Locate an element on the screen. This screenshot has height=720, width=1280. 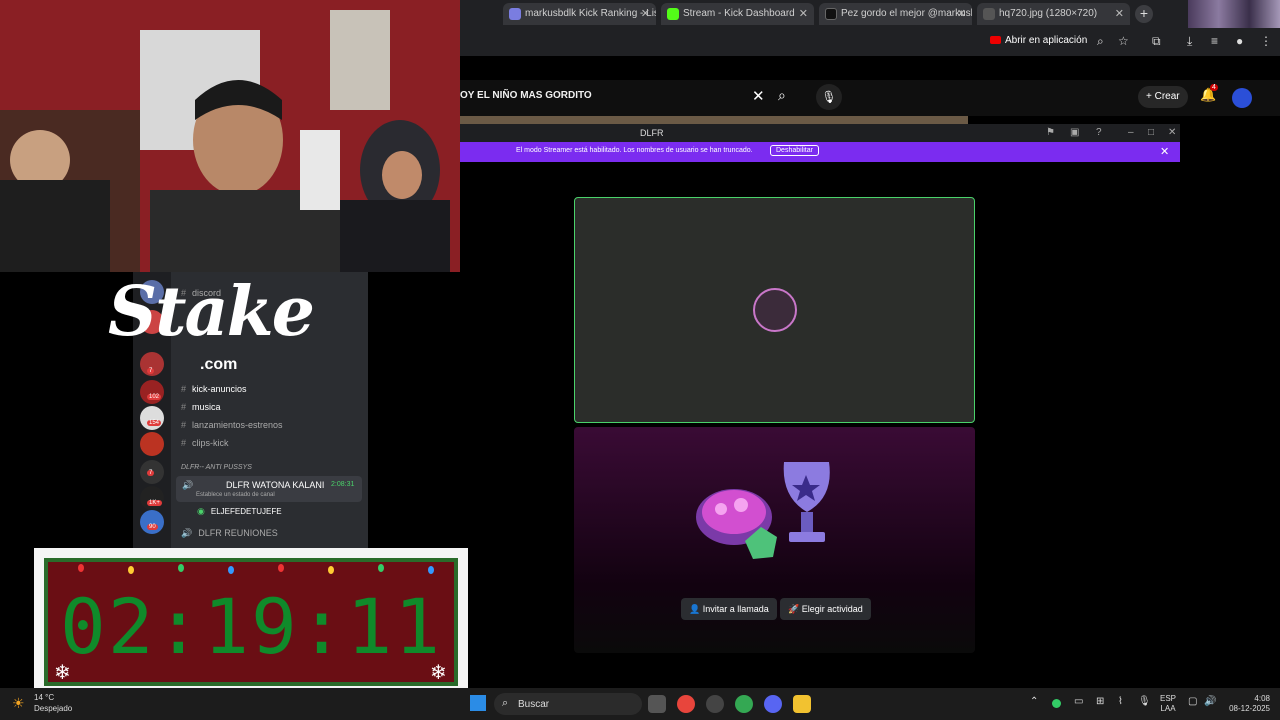
network-icon: ⌇ is located at coordinates (1120, 701).